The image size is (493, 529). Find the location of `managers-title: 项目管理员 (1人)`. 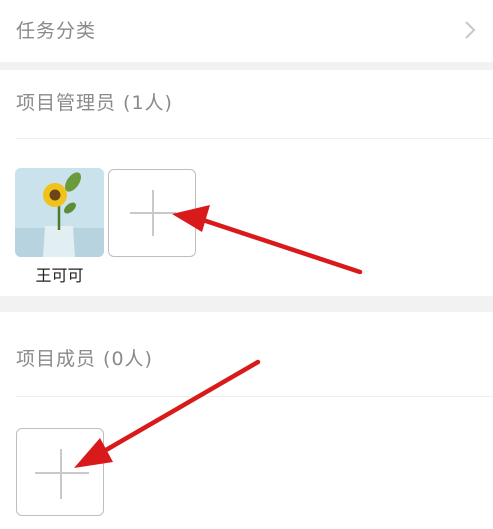

managers-title: 项目管理员 (1人) is located at coordinates (94, 103).